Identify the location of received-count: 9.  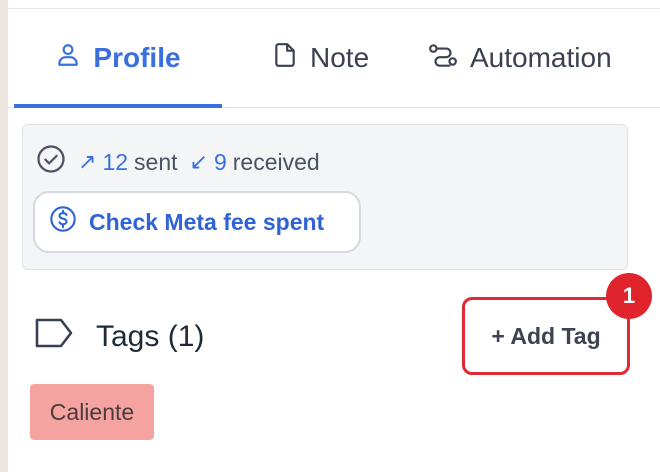
(220, 161).